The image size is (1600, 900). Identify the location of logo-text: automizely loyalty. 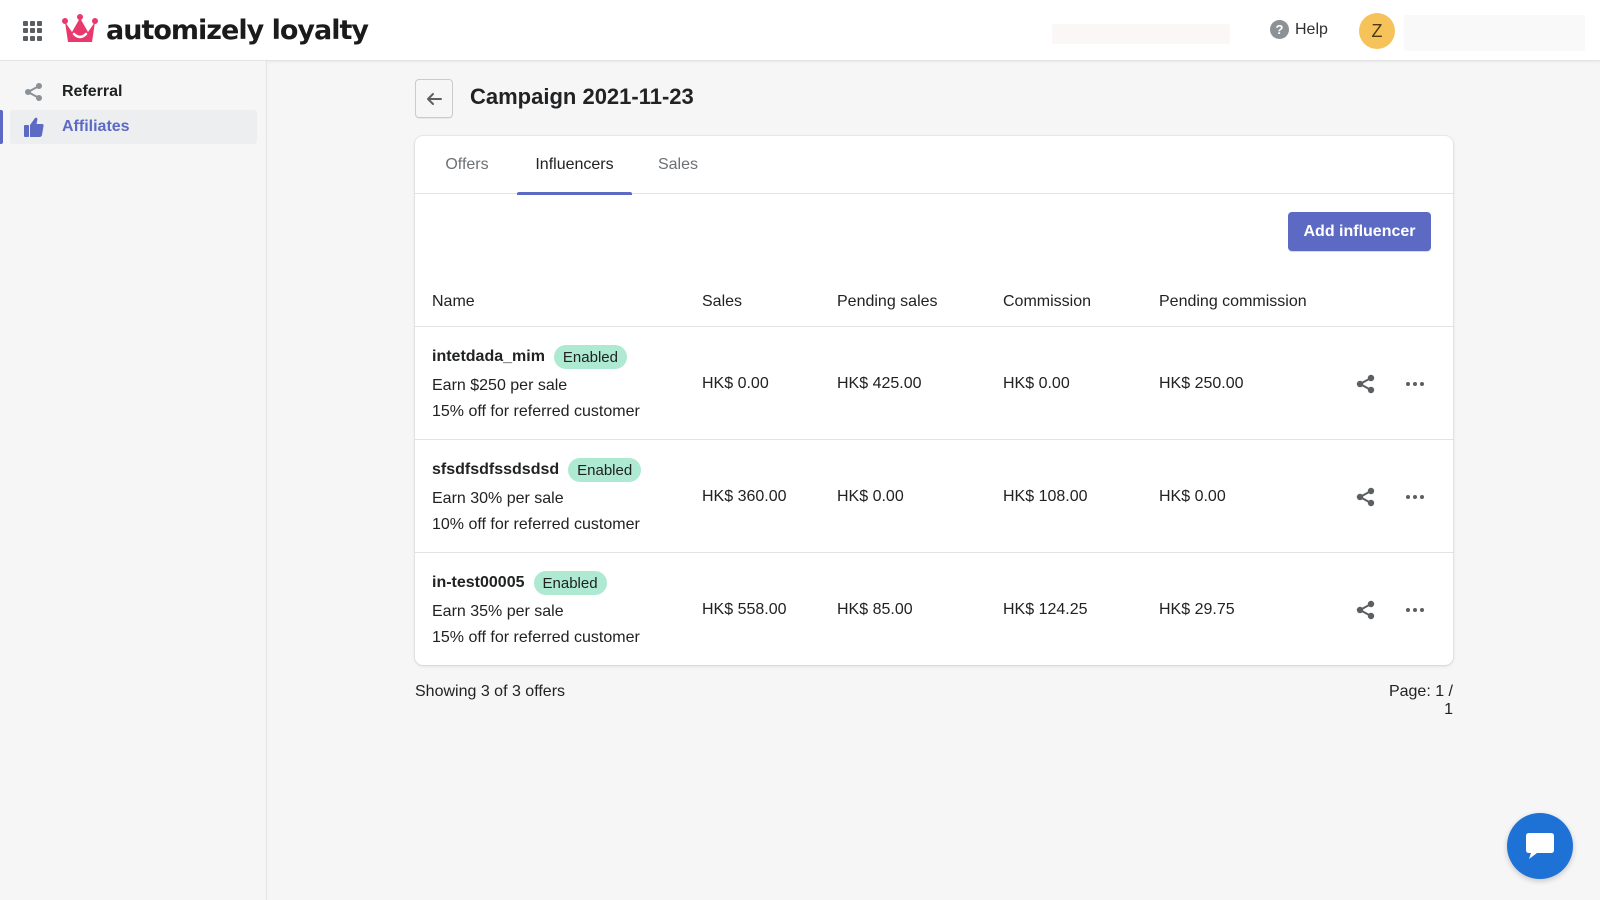
(237, 30).